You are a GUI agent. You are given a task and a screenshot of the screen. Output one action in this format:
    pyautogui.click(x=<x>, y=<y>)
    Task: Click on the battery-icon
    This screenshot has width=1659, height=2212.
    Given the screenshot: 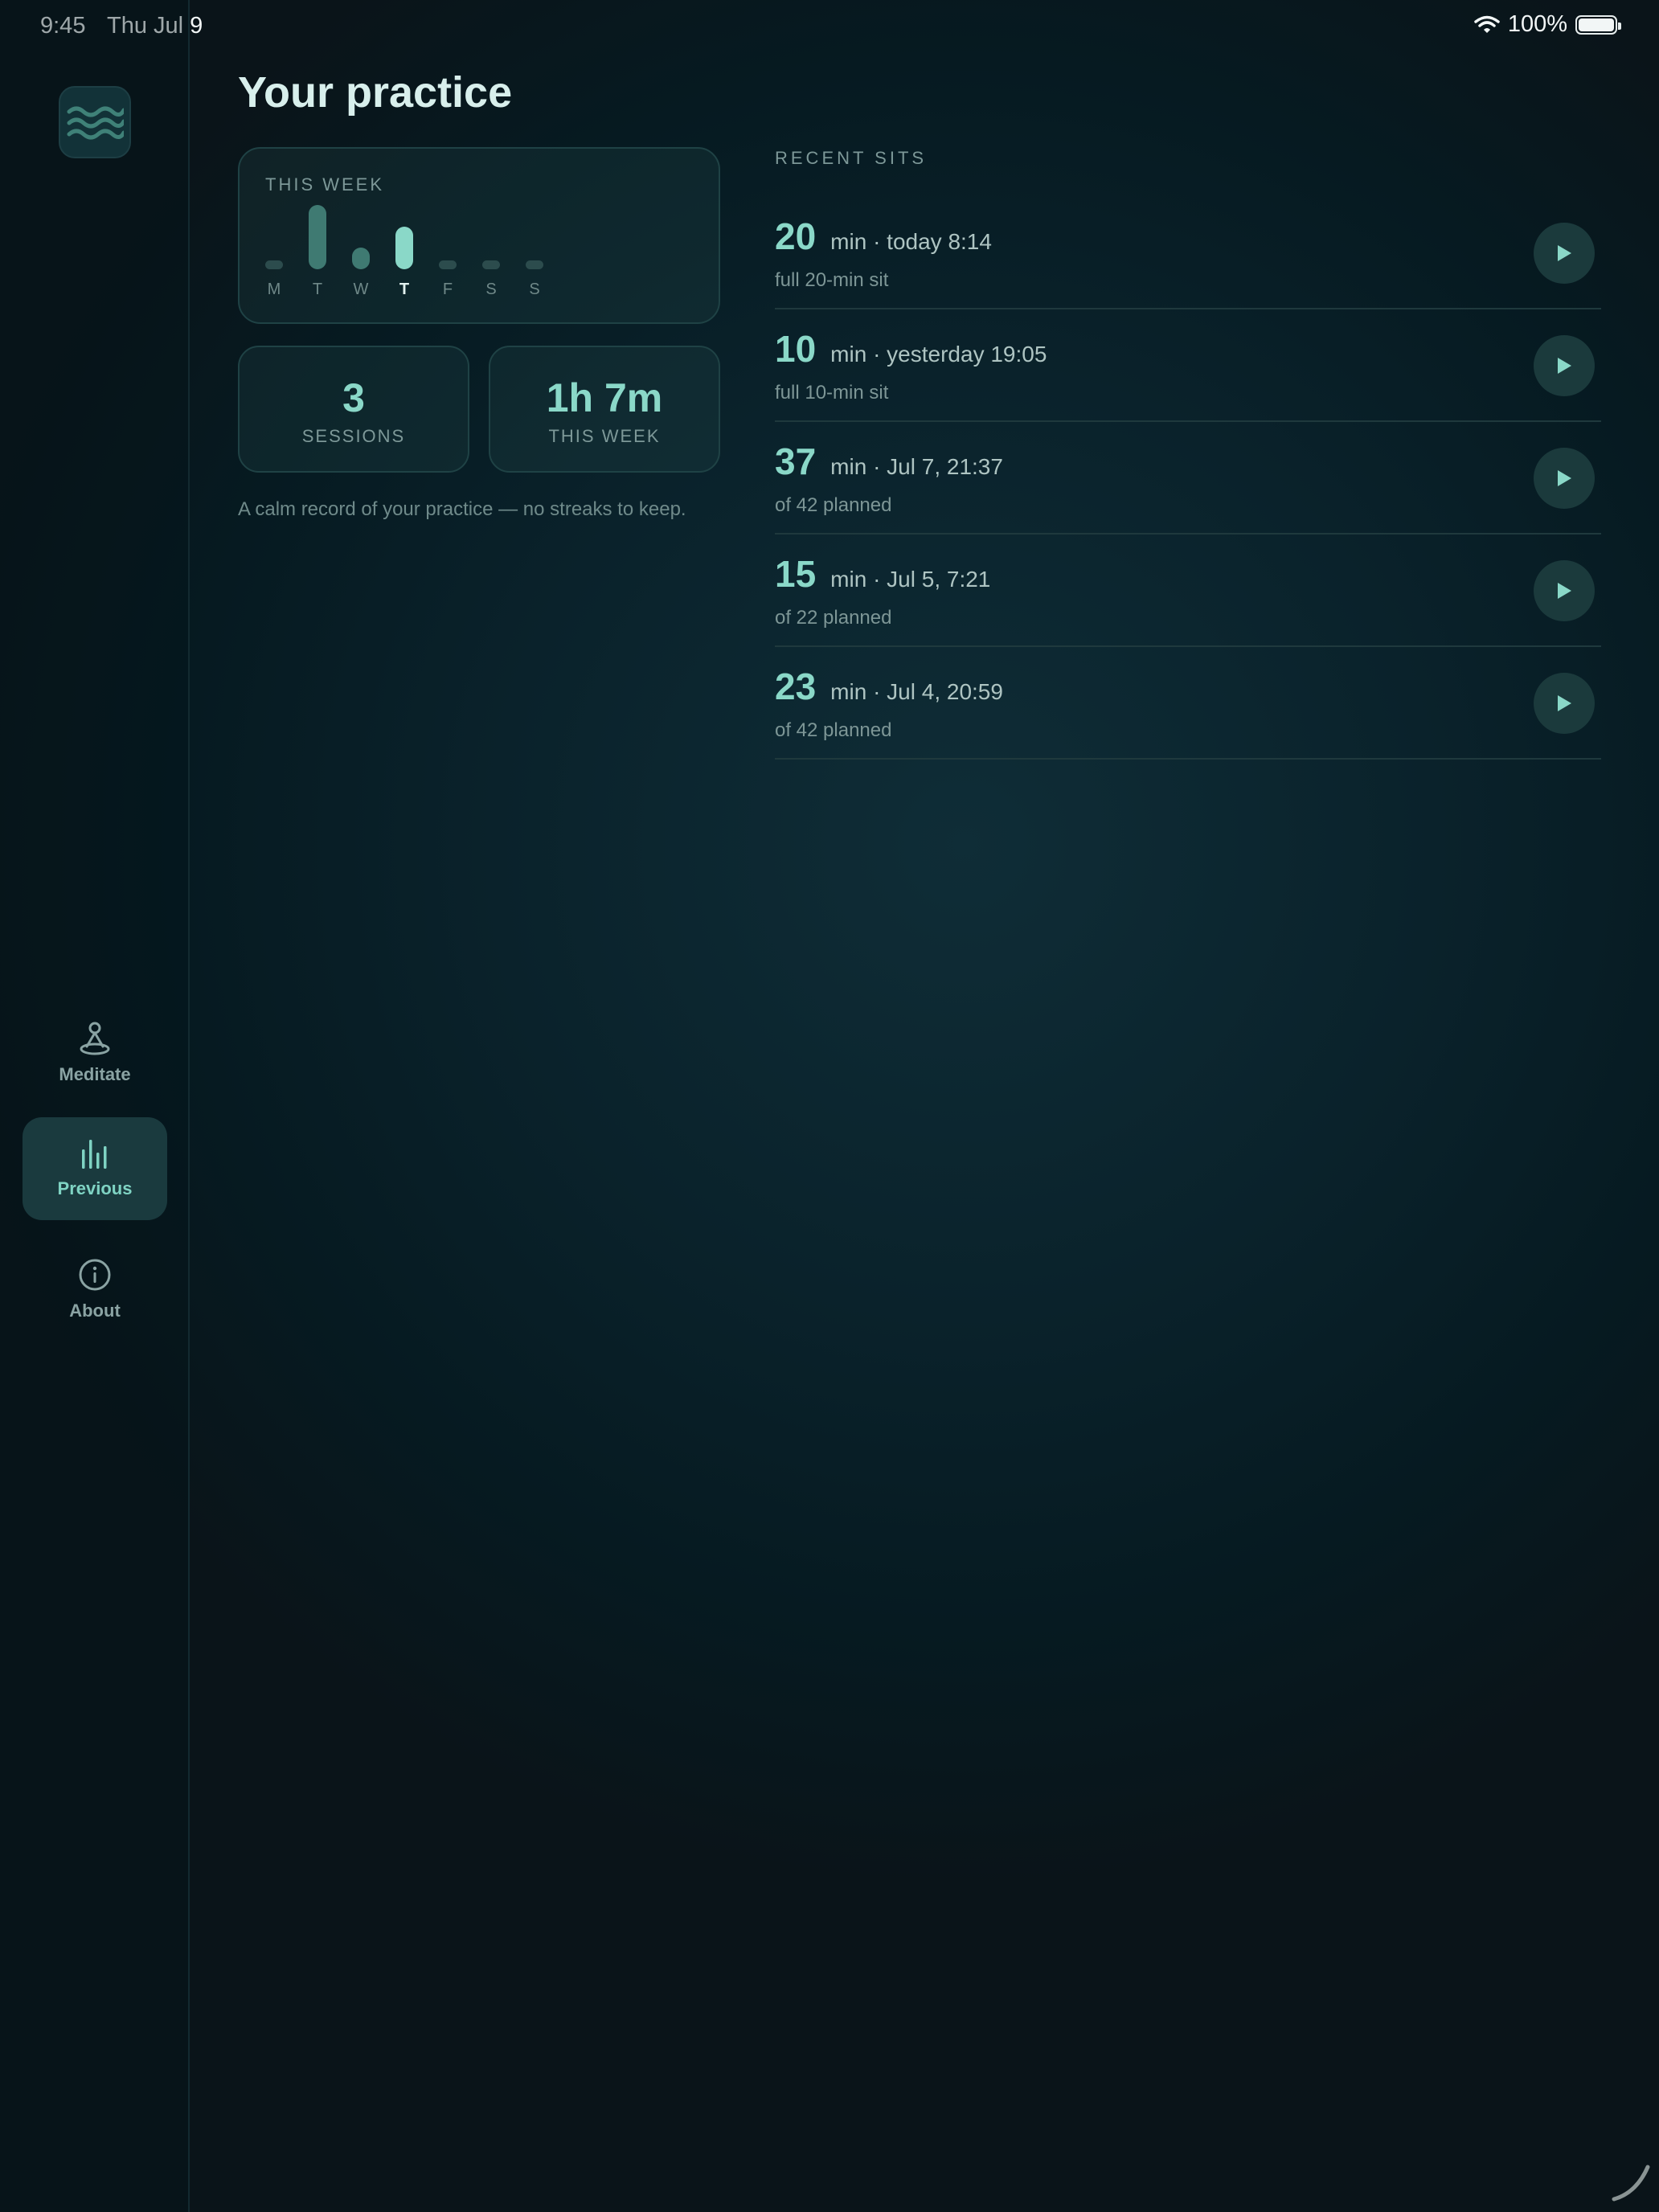 What is the action you would take?
    pyautogui.click(x=1598, y=24)
    